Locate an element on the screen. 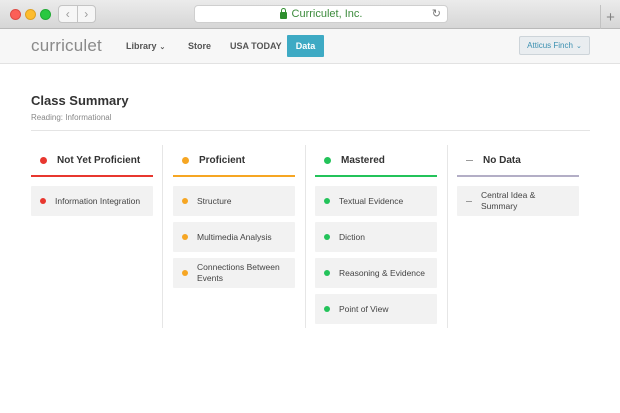 The width and height of the screenshot is (620, 413). column-header: No Data is located at coordinates (518, 160).